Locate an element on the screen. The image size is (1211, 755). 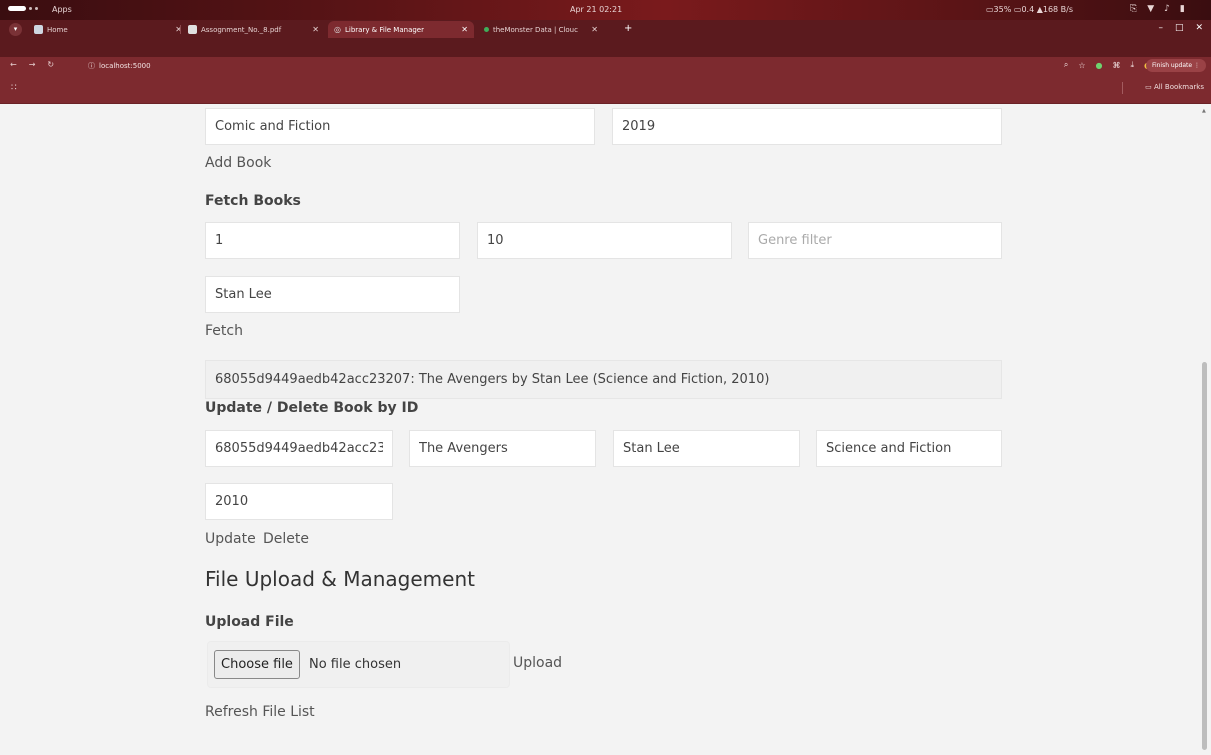
scroll-up-icon: ▲ is located at coordinates (1204, 111).